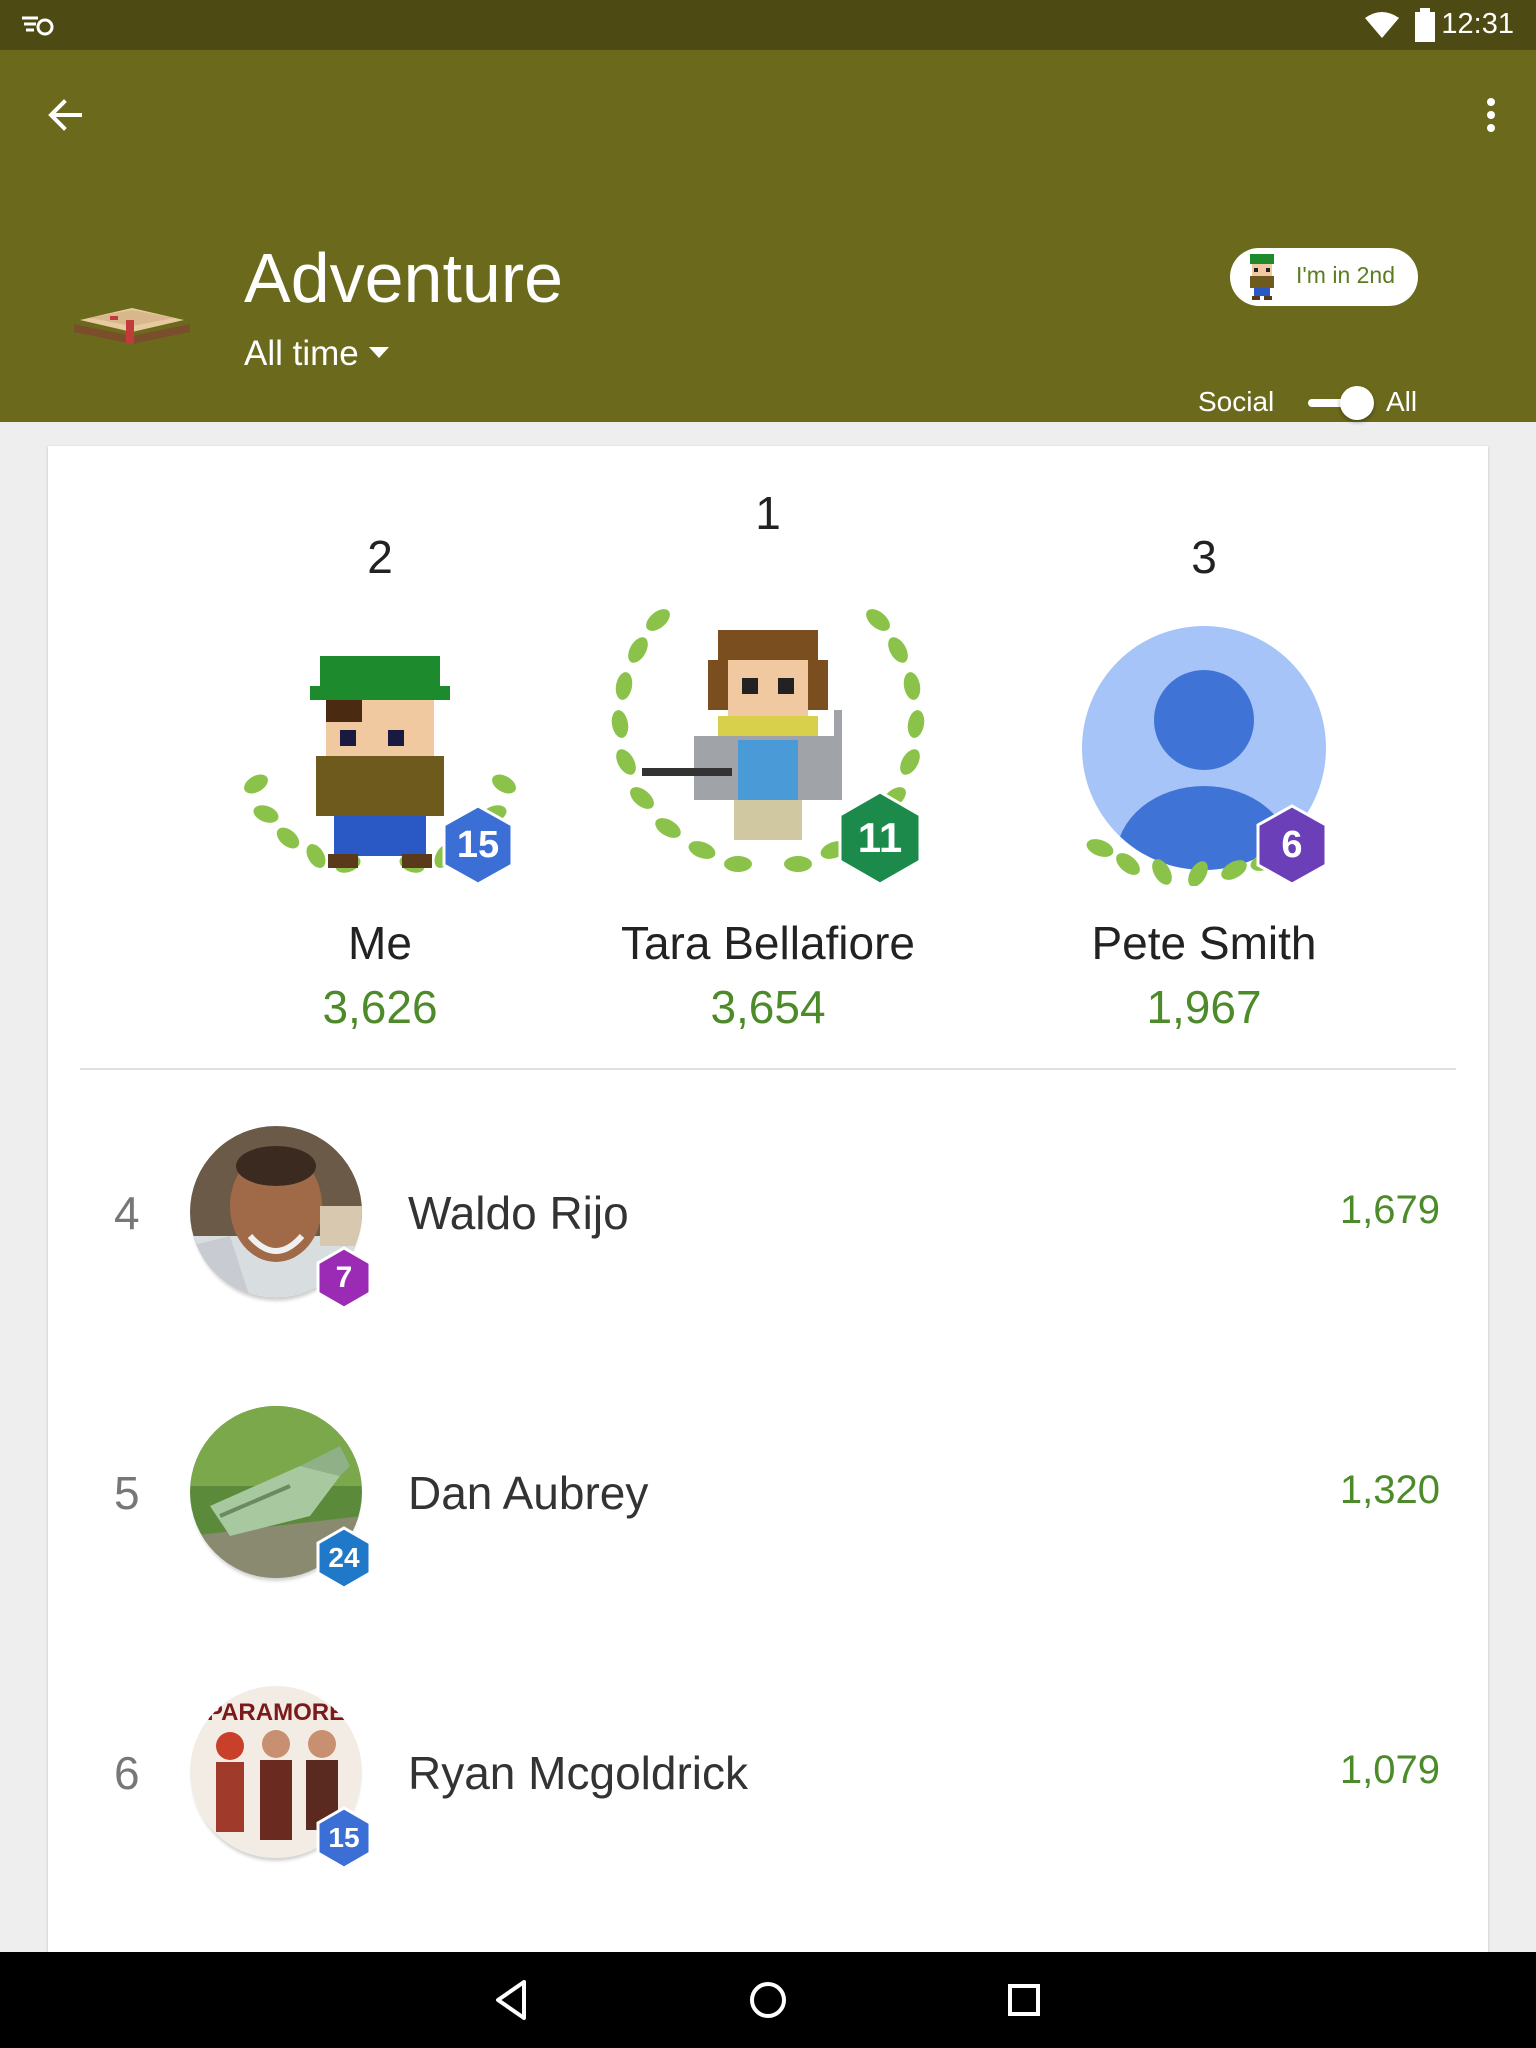  Describe the element at coordinates (378, 353) in the screenshot. I see `chevron-down-icon` at that location.